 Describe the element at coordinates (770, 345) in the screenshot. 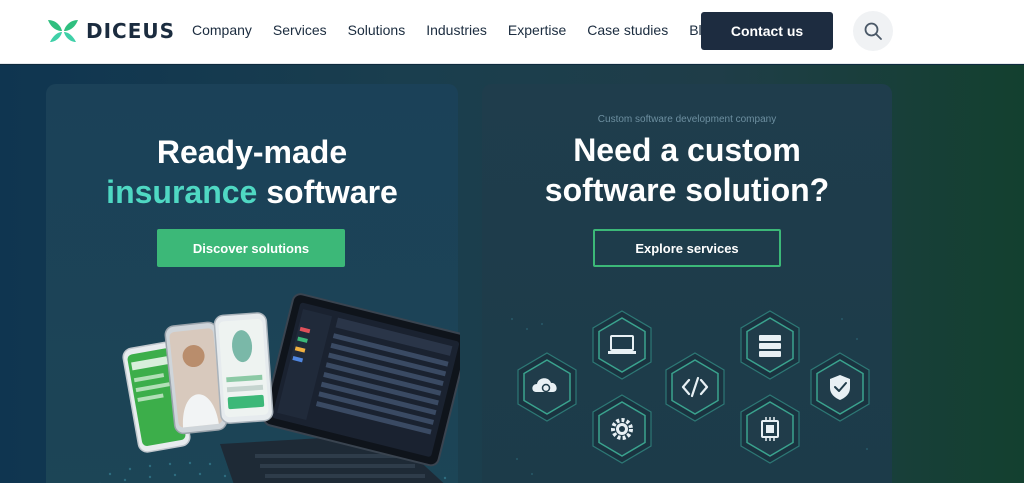

I see `server-icon` at that location.